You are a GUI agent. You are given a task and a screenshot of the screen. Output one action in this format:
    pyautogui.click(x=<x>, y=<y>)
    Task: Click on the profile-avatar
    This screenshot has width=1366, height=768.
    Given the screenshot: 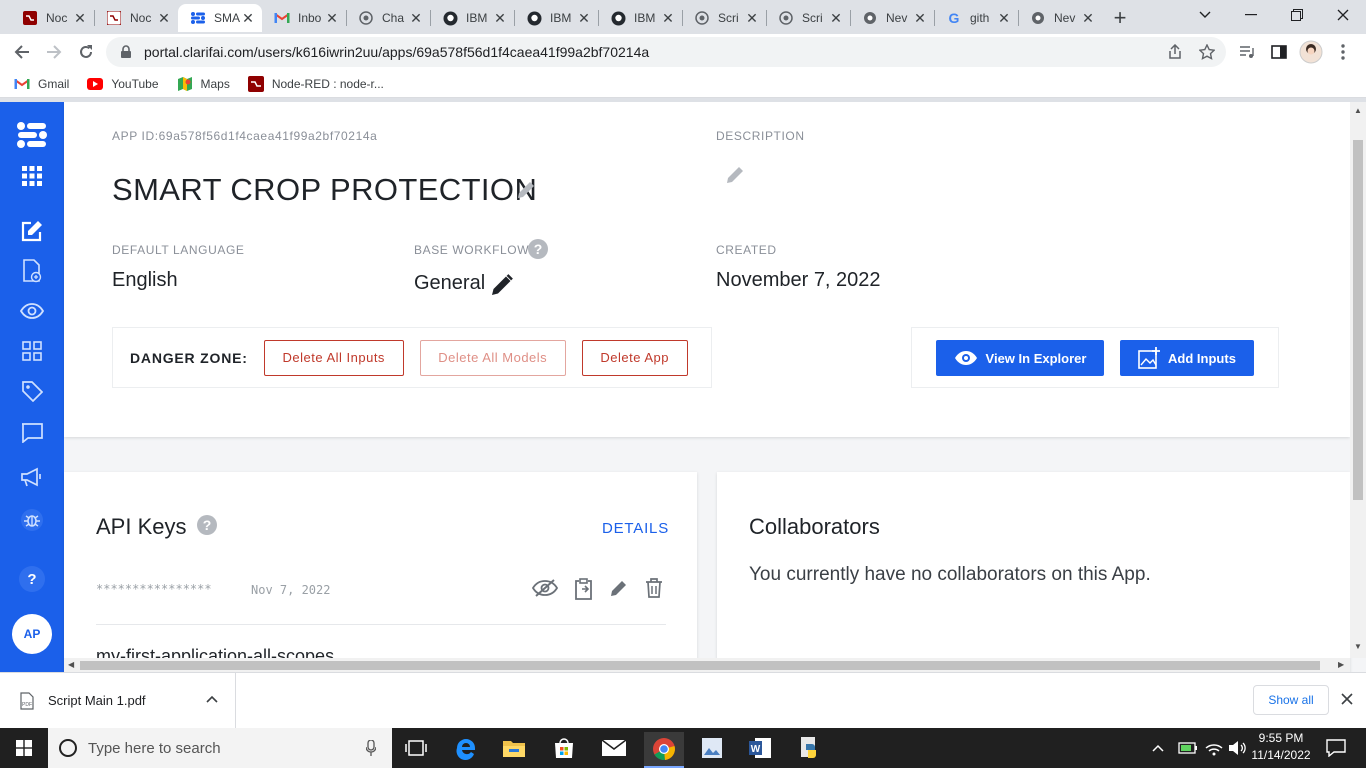 What is the action you would take?
    pyautogui.click(x=1311, y=52)
    